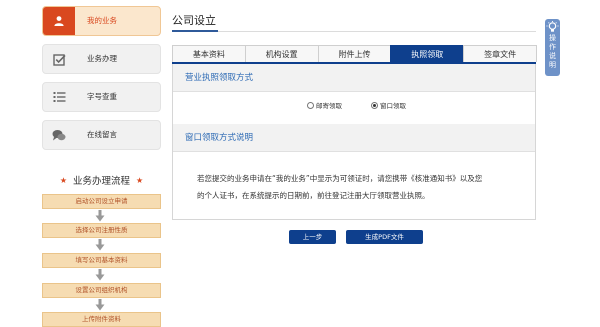 Image resolution: width=600 pixels, height=327 pixels. What do you see at coordinates (101, 230) in the screenshot?
I see `flow-step: 选择公司注册性质` at bounding box center [101, 230].